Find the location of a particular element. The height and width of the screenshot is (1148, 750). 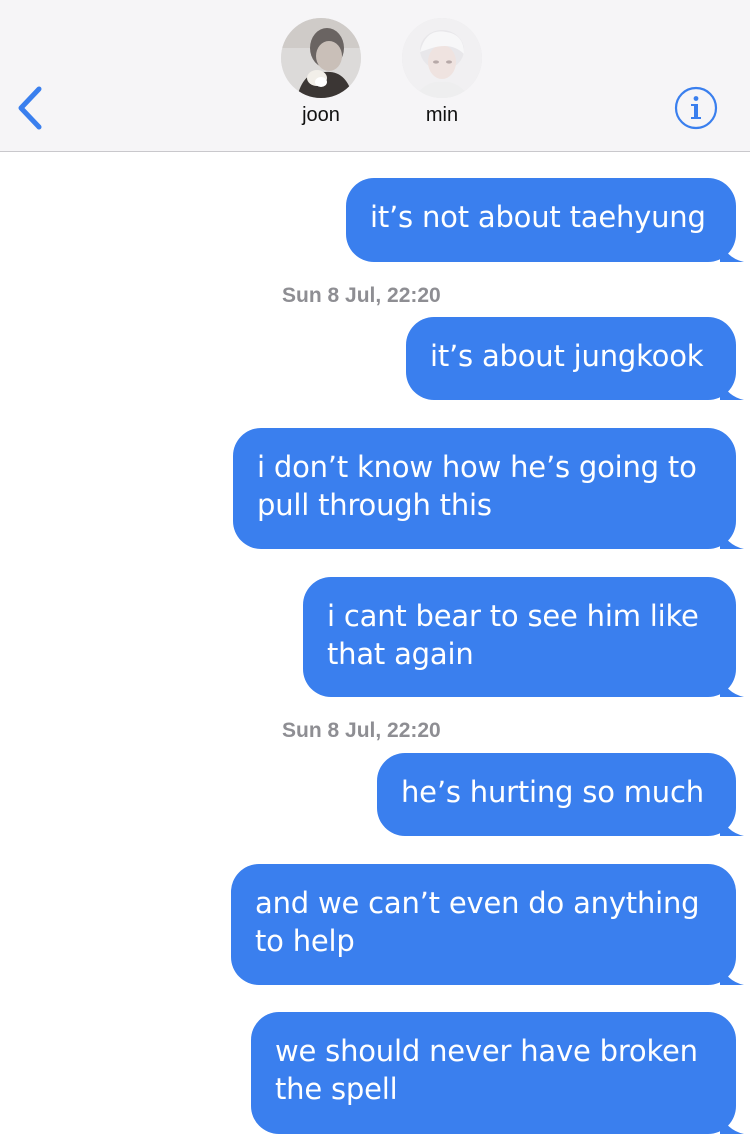

message-bubble: i cant bear to see him like that again is located at coordinates (523, 637).